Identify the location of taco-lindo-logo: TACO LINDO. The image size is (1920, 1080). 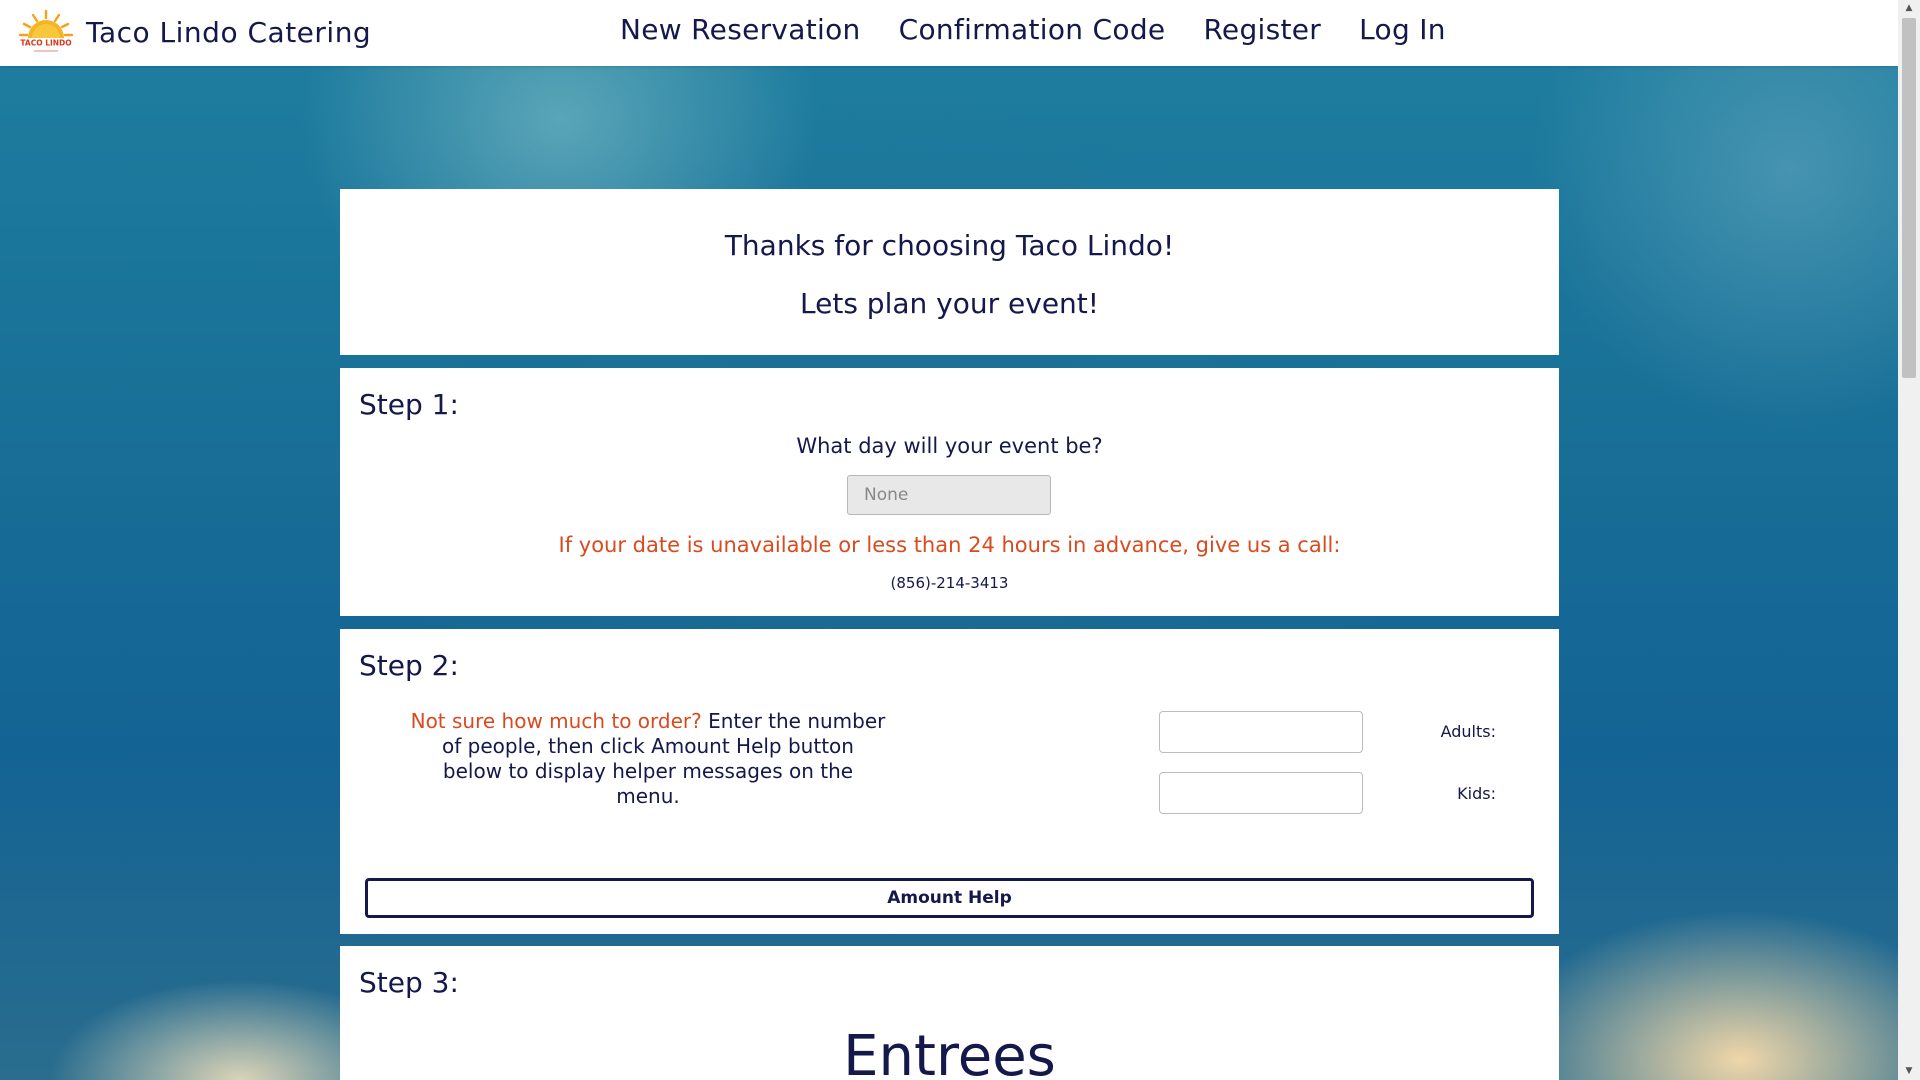
(46, 30).